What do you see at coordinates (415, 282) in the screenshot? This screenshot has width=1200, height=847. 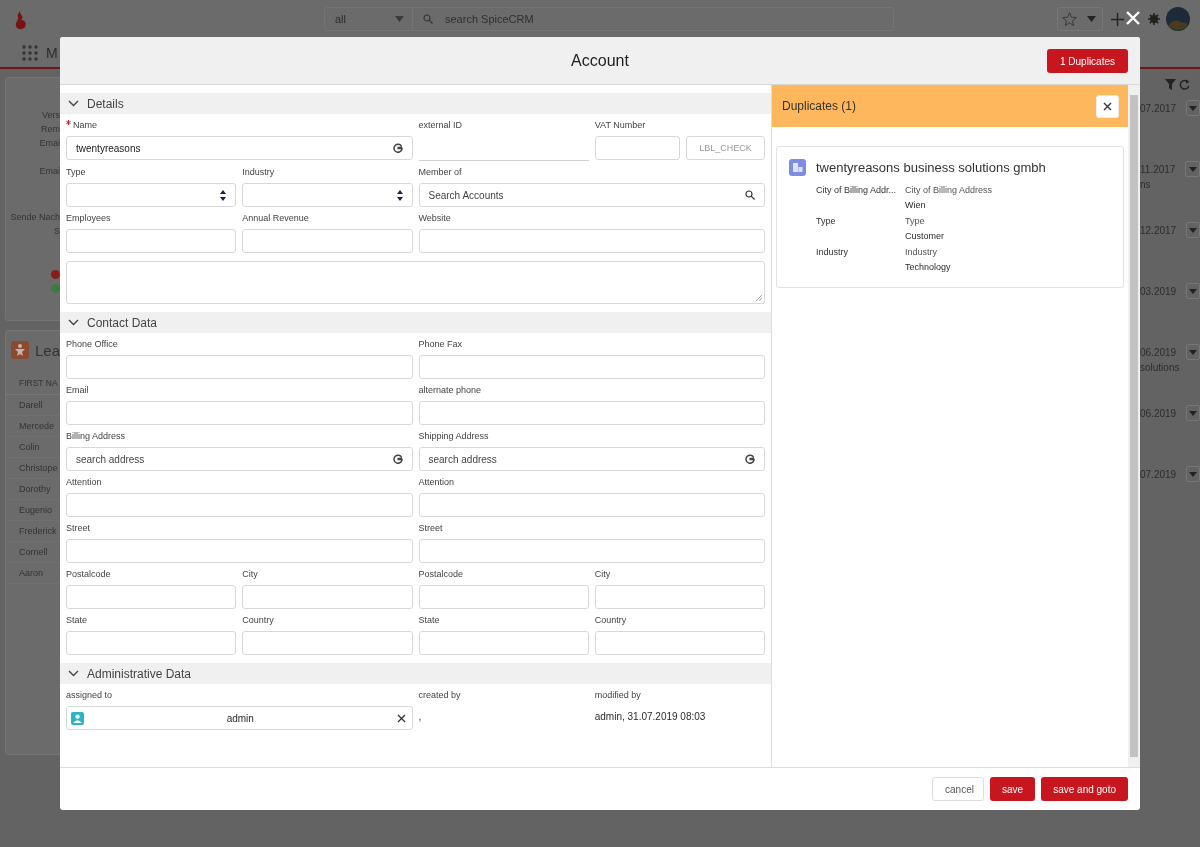 I see `text-area` at bounding box center [415, 282].